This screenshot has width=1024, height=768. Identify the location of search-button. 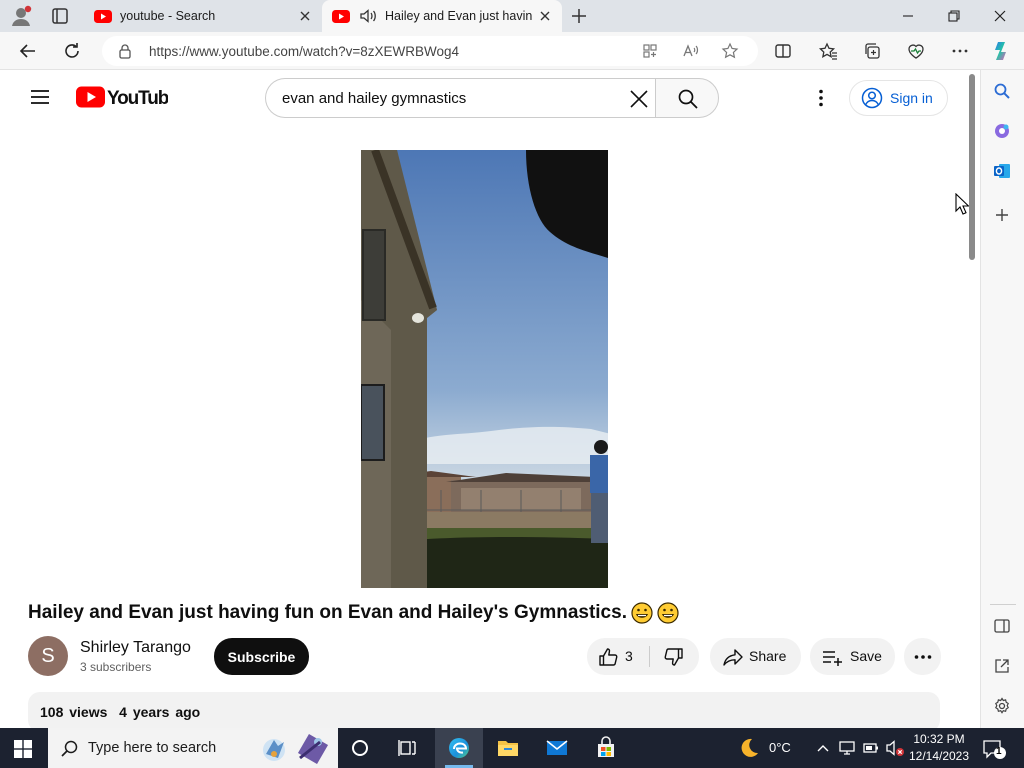
(687, 98).